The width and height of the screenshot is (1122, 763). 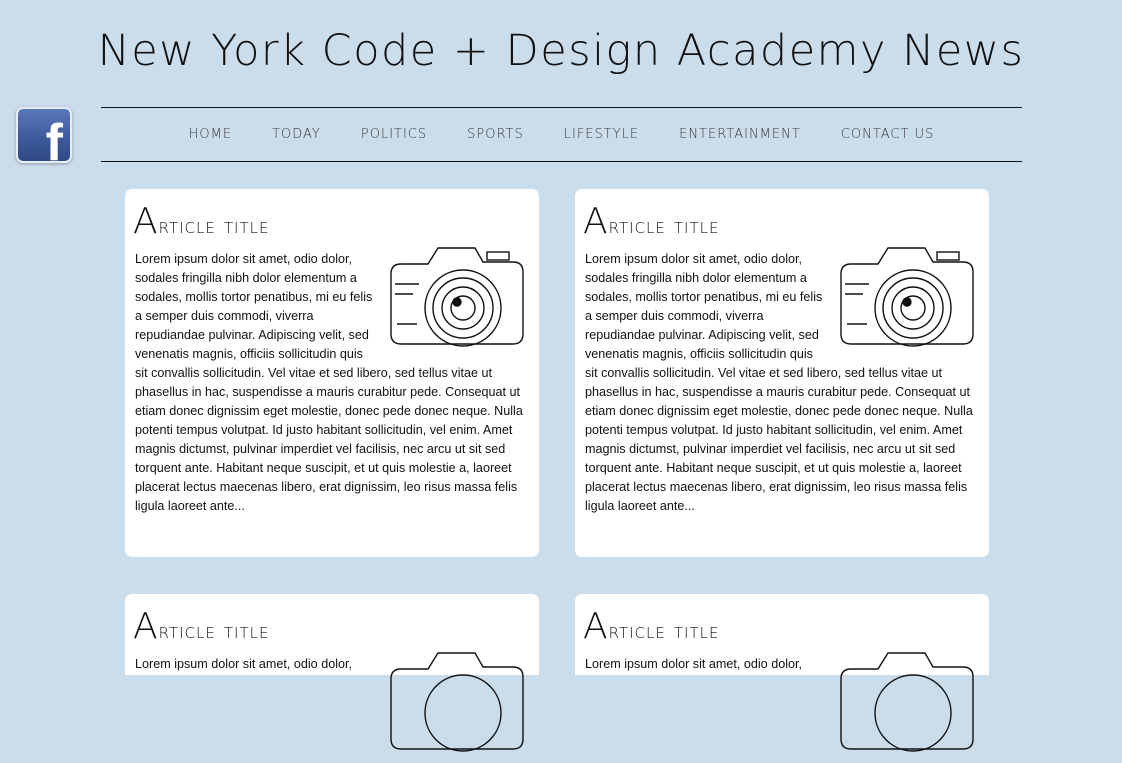 What do you see at coordinates (495, 134) in the screenshot?
I see `nav-sports: SPORTS` at bounding box center [495, 134].